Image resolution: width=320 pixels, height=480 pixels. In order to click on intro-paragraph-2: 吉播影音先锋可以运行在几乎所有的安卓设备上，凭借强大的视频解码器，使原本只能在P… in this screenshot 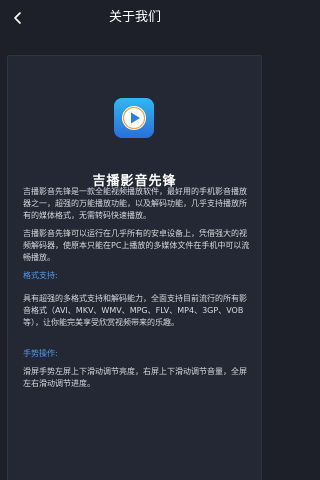, I will do `click(136, 245)`.